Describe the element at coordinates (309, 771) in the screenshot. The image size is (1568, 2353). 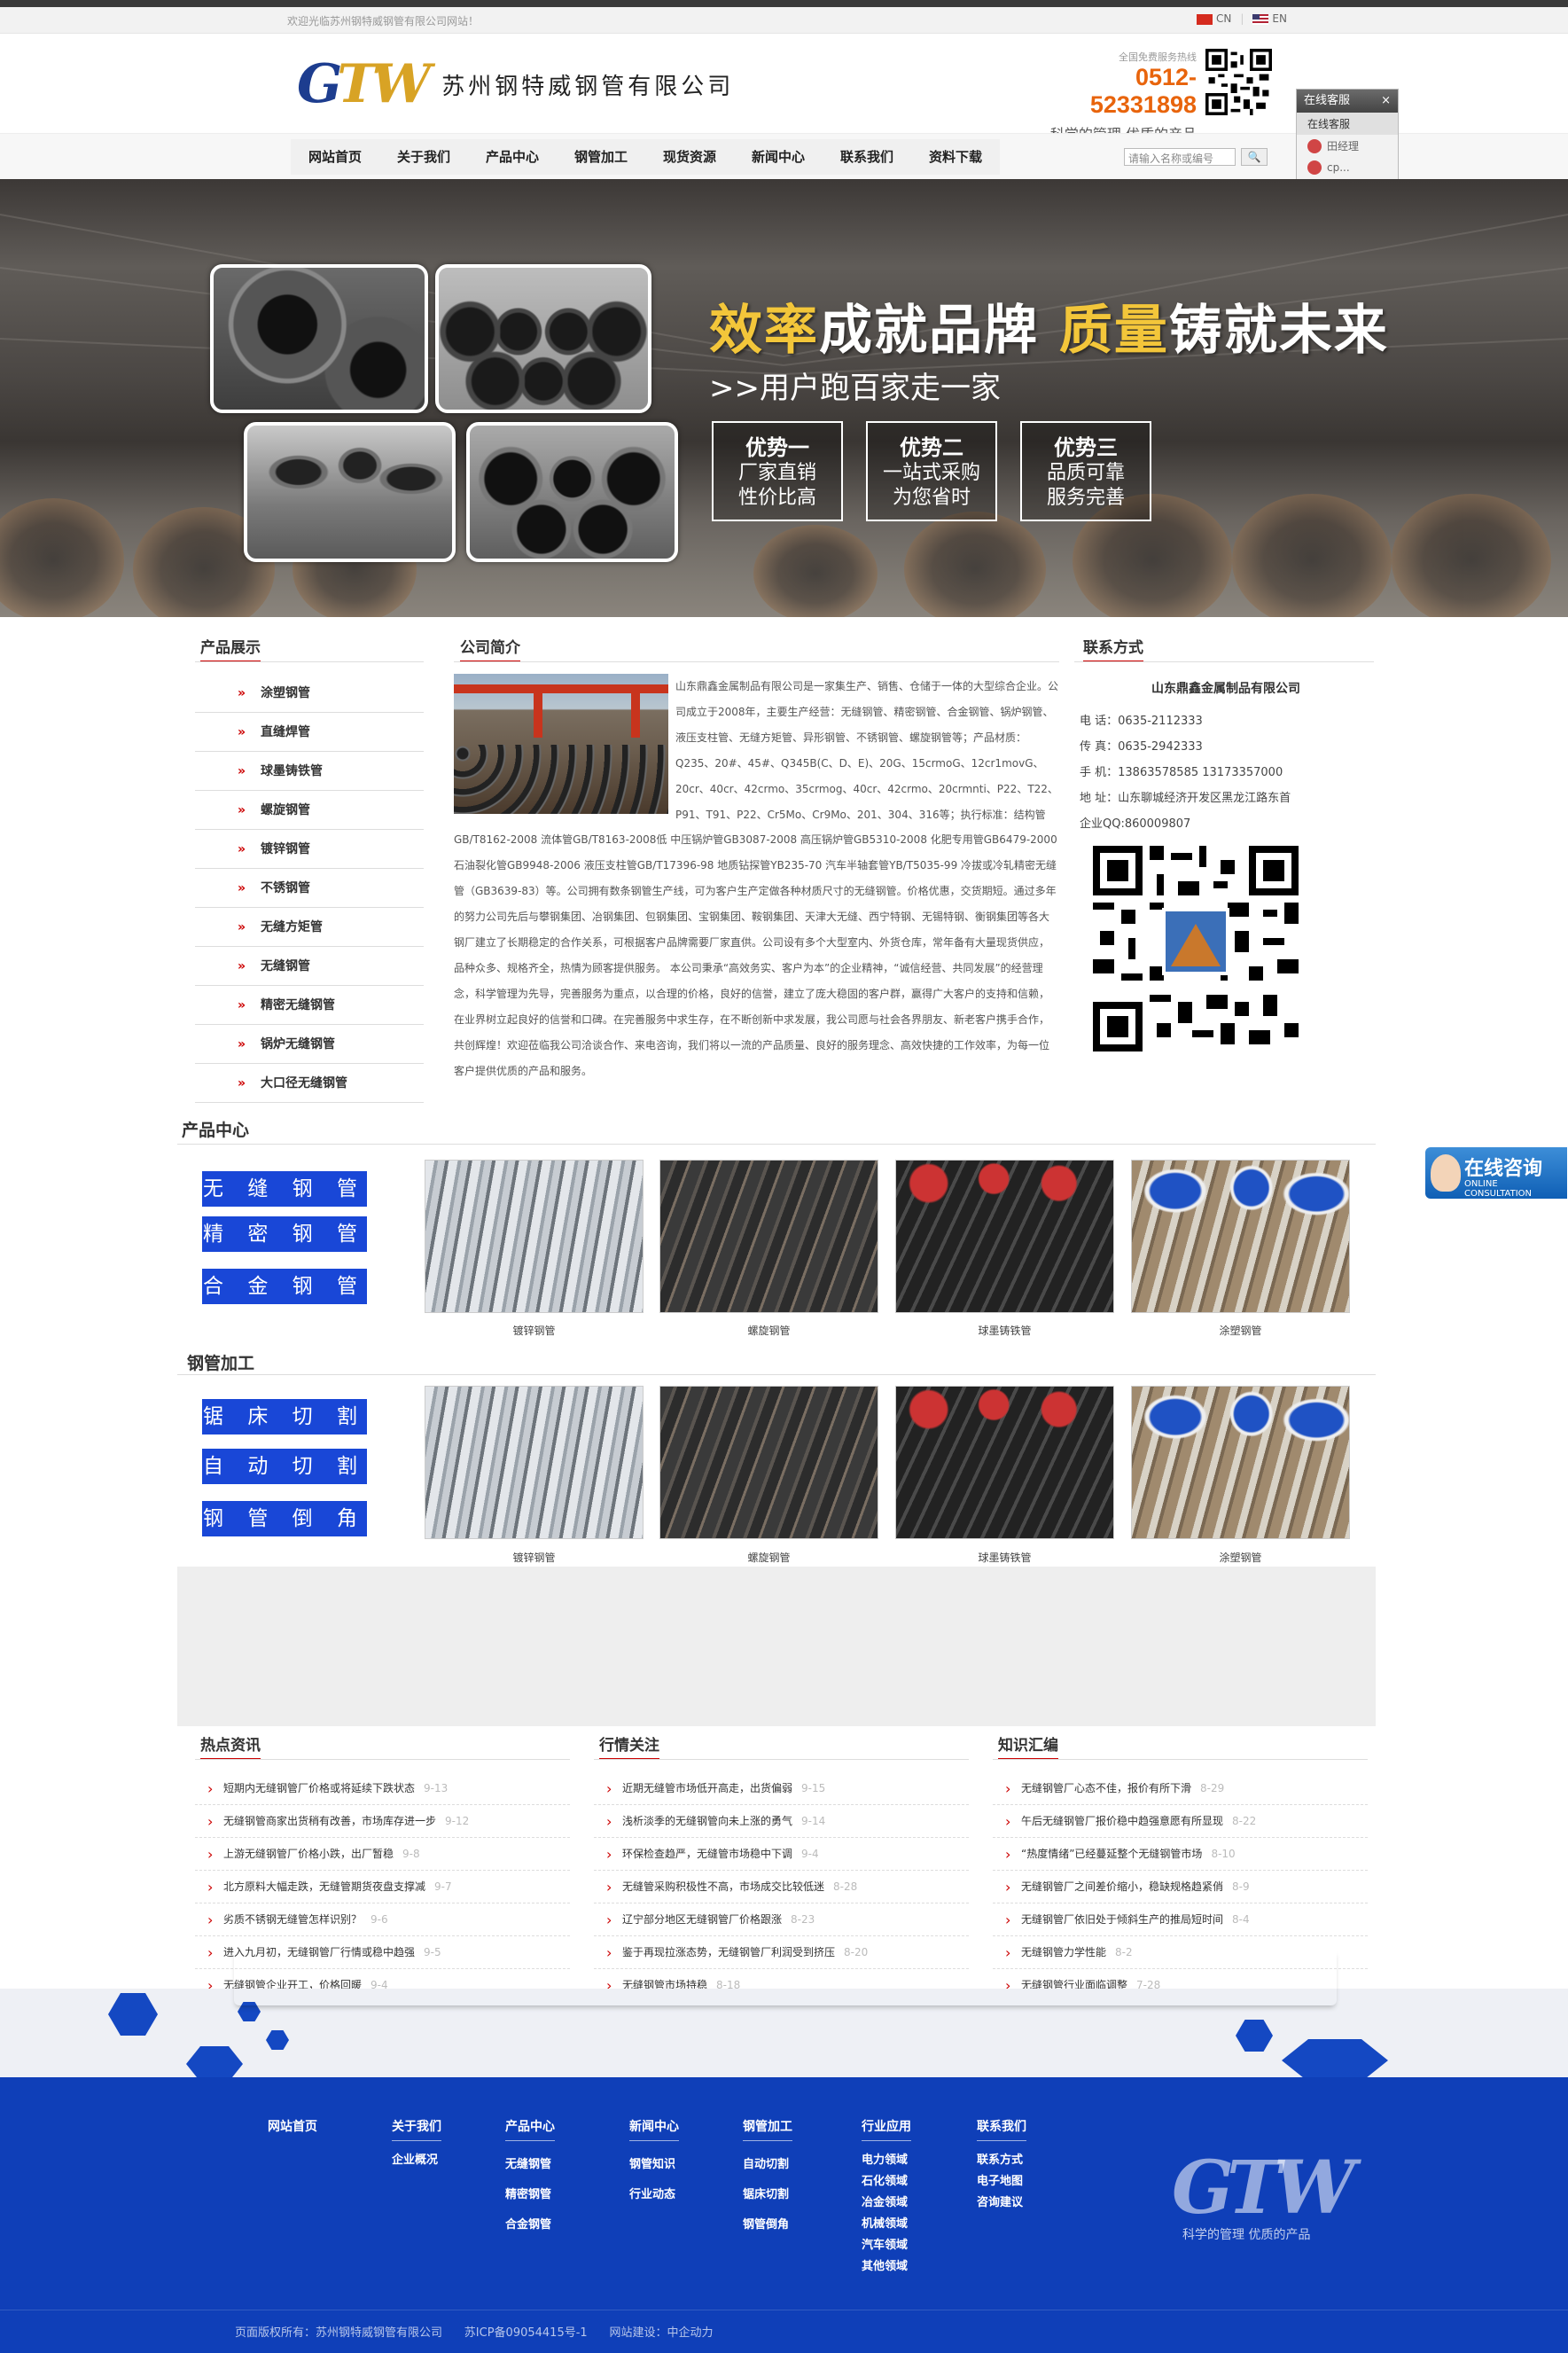
I see `product-category-item: 球墨铸铁管` at that location.